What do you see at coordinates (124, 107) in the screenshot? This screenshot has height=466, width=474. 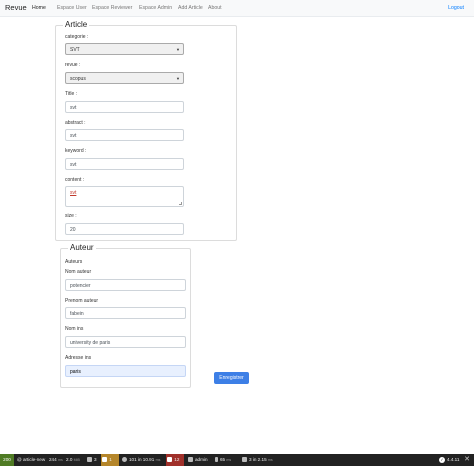 I see `title-input: svt` at bounding box center [124, 107].